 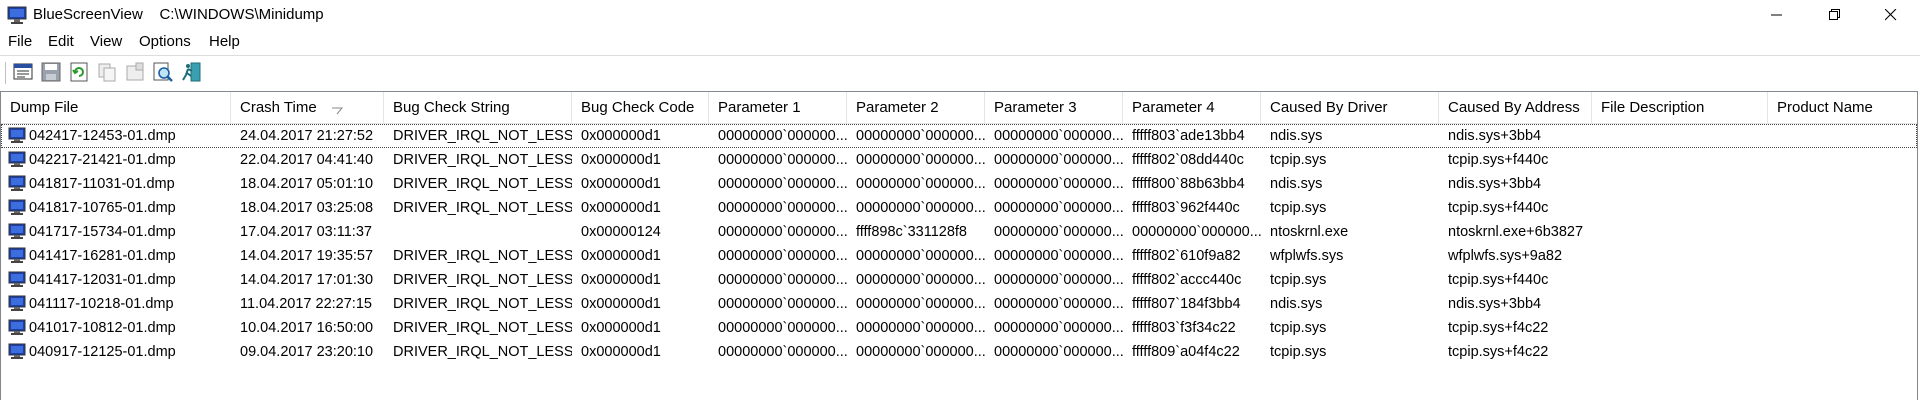 I want to click on cell-dump-file: 041717-15734-01.dmp, so click(x=102, y=232).